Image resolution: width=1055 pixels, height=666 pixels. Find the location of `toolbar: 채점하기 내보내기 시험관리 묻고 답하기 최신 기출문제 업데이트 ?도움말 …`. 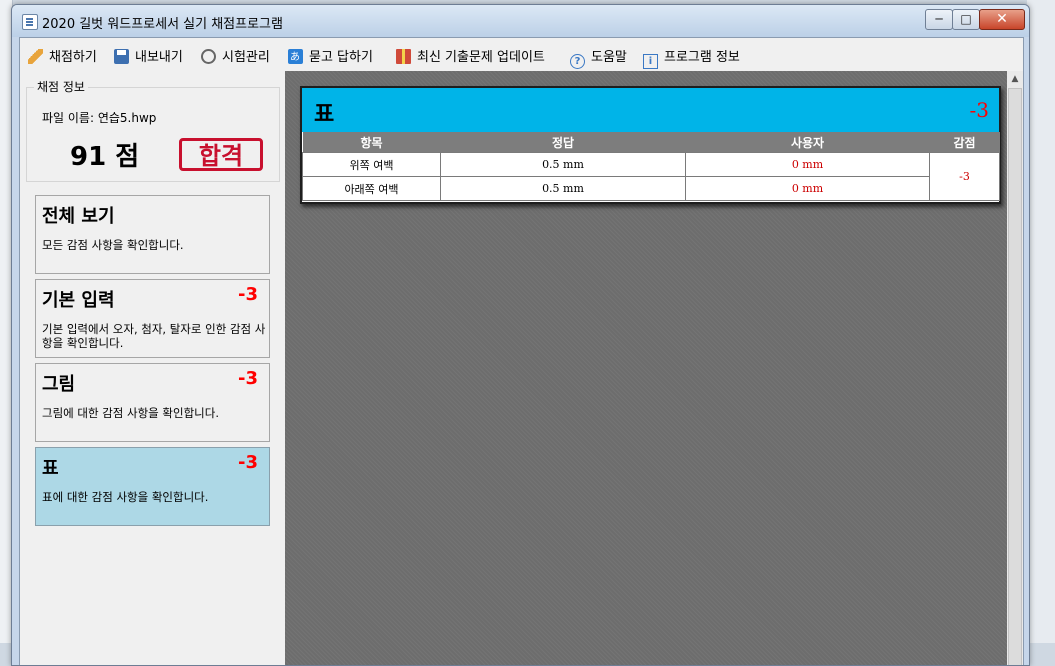

toolbar: 채점하기 내보내기 시험관리 묻고 답하기 최신 기출문제 업데이트 ?도움말 … is located at coordinates (521, 54).